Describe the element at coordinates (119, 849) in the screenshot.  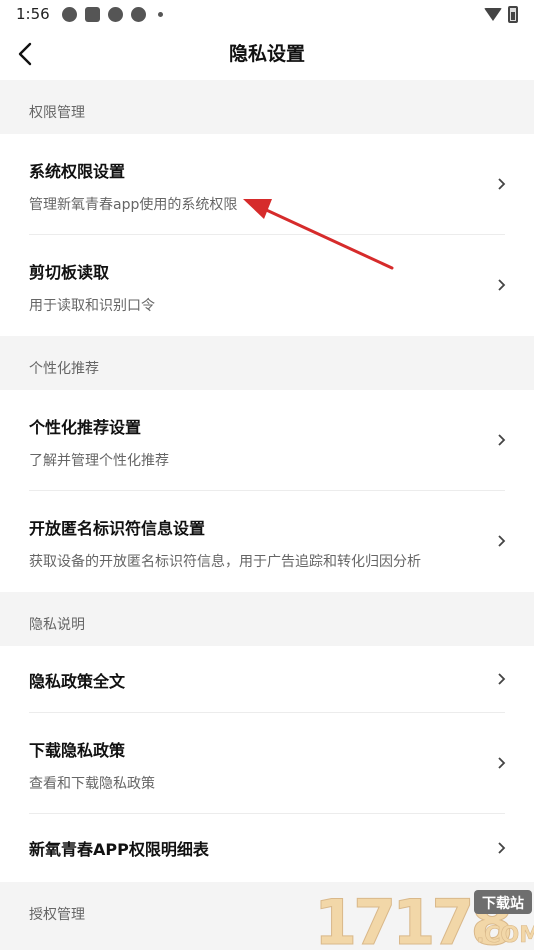
I see `item-title: 新氧青春APP权限明细表` at that location.